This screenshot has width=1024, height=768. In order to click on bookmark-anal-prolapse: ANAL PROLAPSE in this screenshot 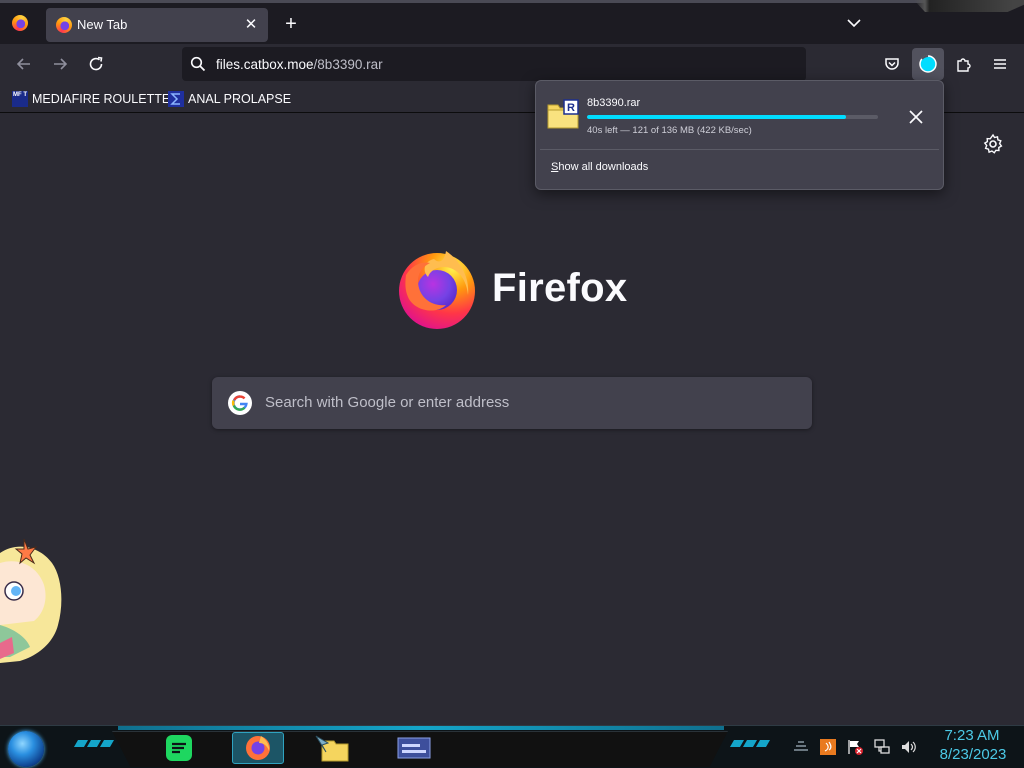, I will do `click(229, 99)`.